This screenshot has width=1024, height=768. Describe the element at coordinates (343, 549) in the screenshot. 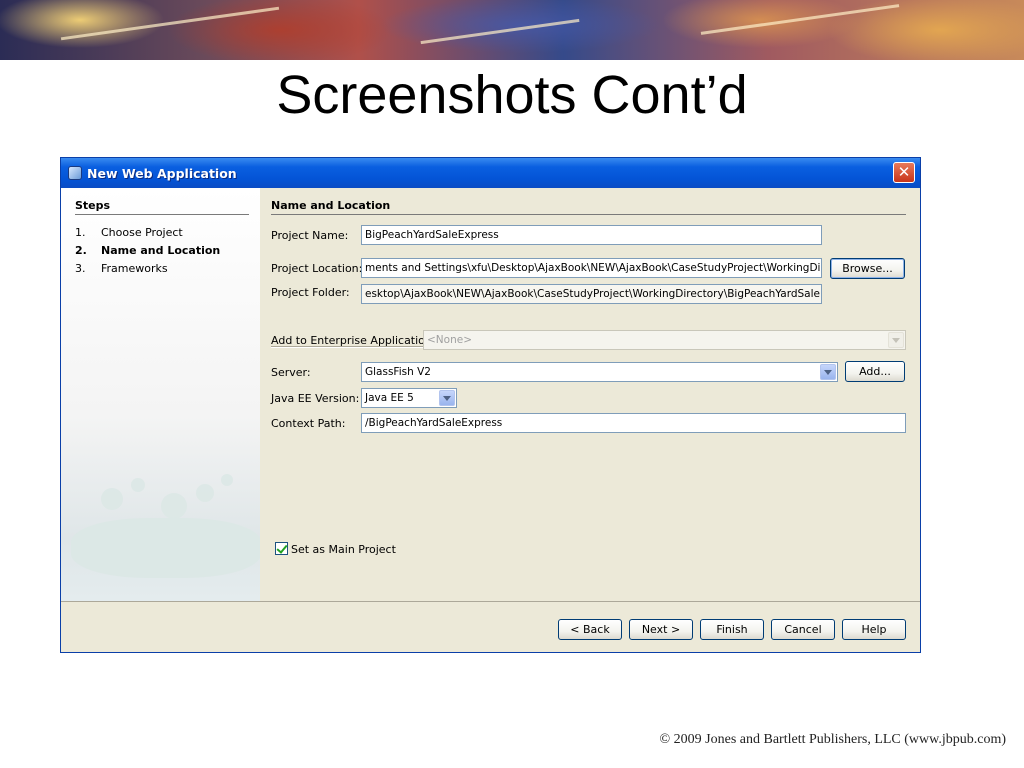

I see `main-project-label: Set as Main Project` at that location.